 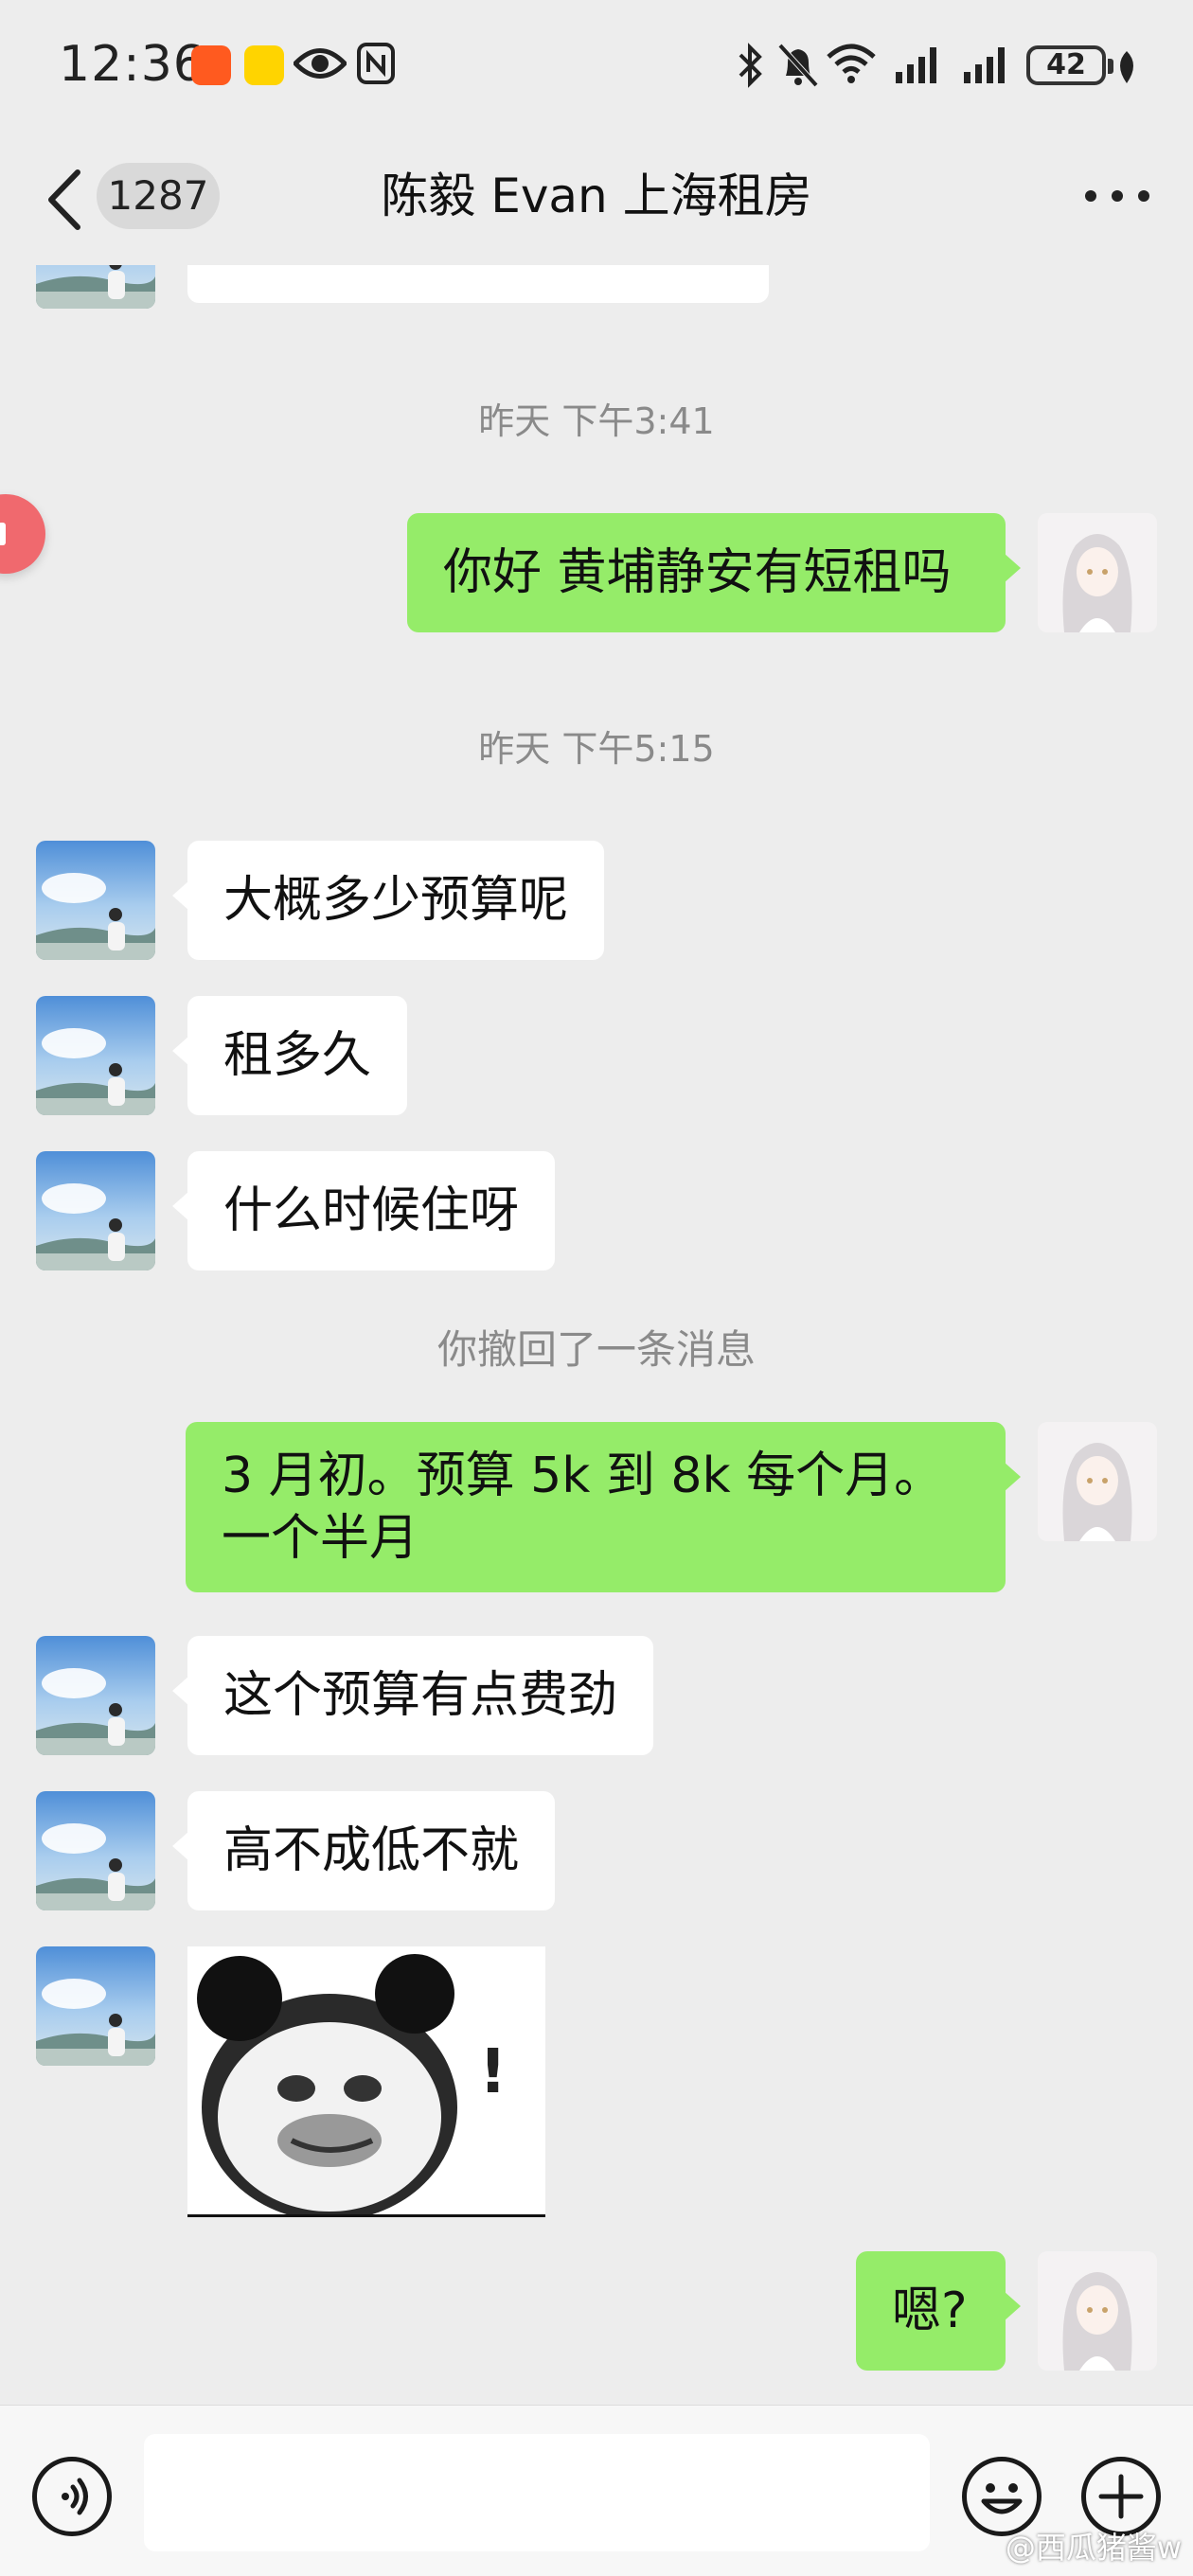 I want to click on message-timestamp: 昨天 下午5:15, so click(x=596, y=749).